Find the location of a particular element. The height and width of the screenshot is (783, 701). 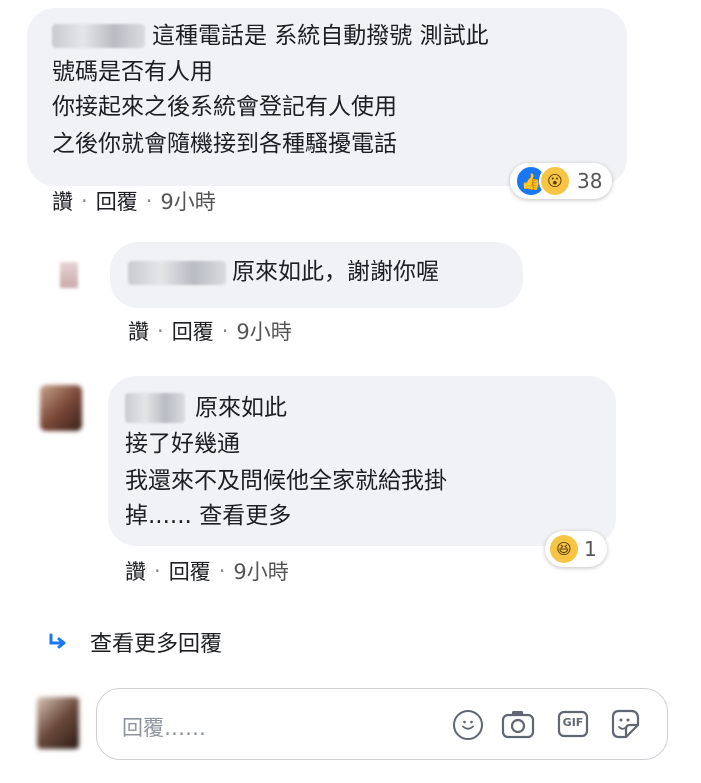

haha-icon: 😆 is located at coordinates (564, 549).